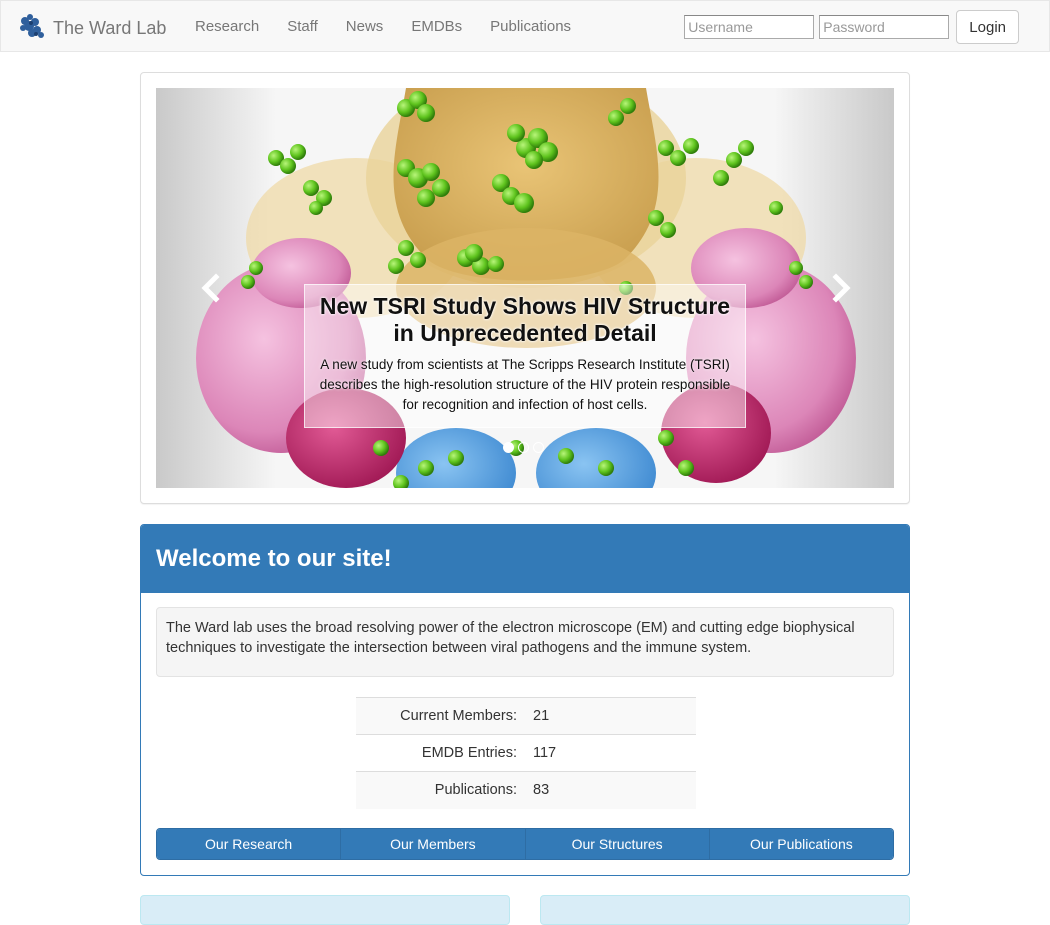 The width and height of the screenshot is (1050, 925). I want to click on login-button: Login, so click(987, 27).